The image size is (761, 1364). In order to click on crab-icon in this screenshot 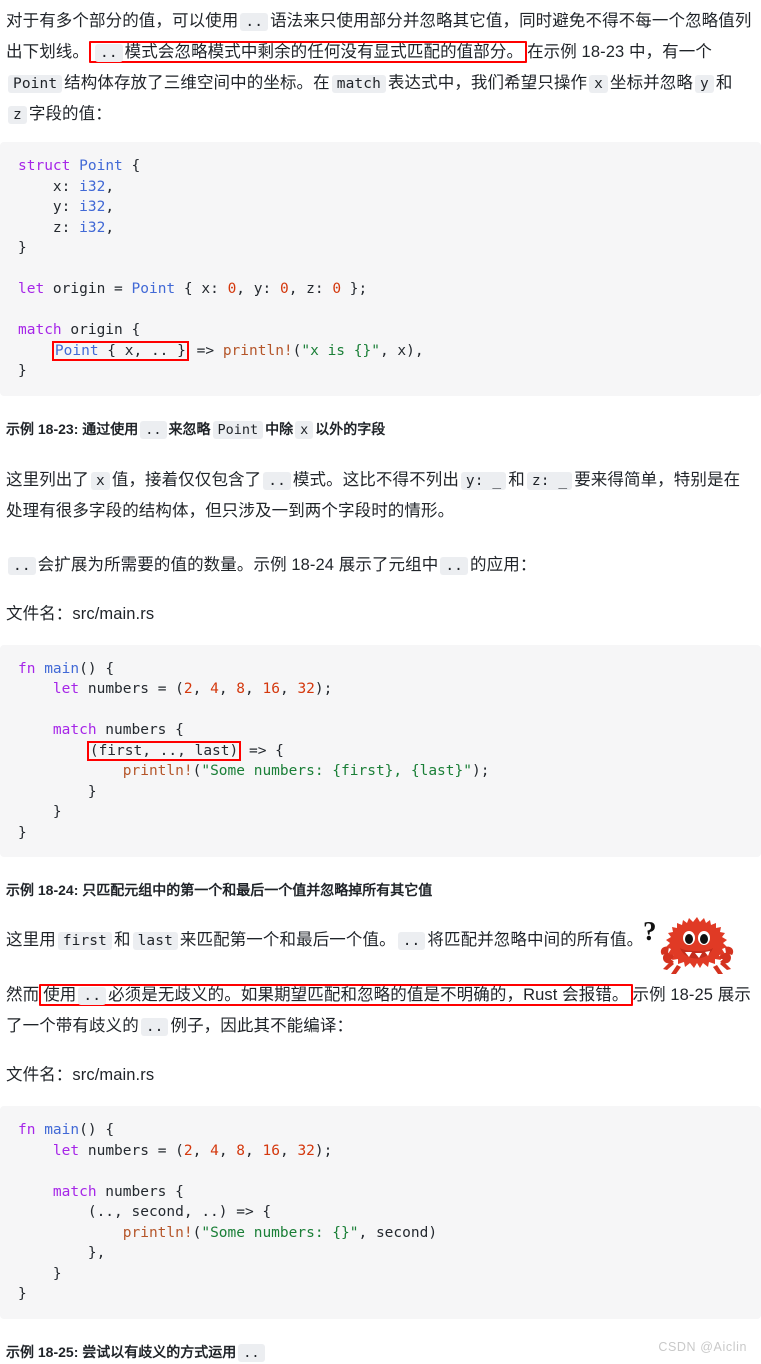, I will do `click(697, 945)`.